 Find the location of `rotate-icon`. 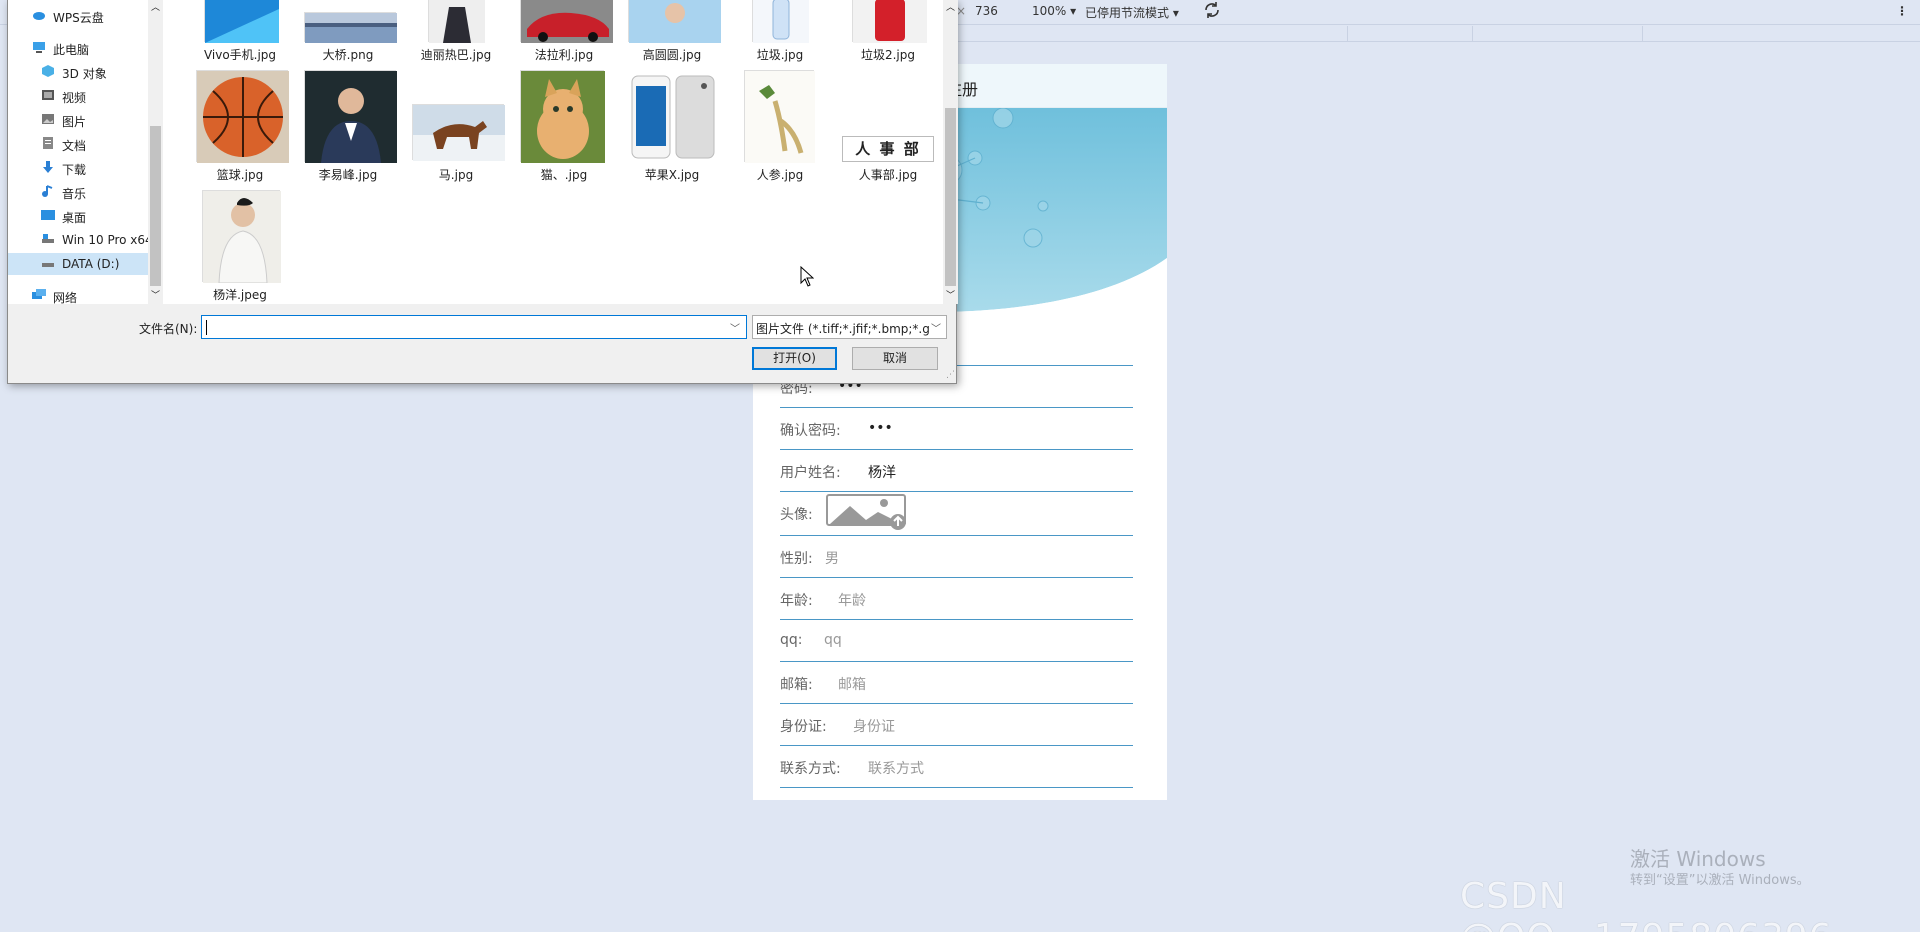

rotate-icon is located at coordinates (1212, 11).